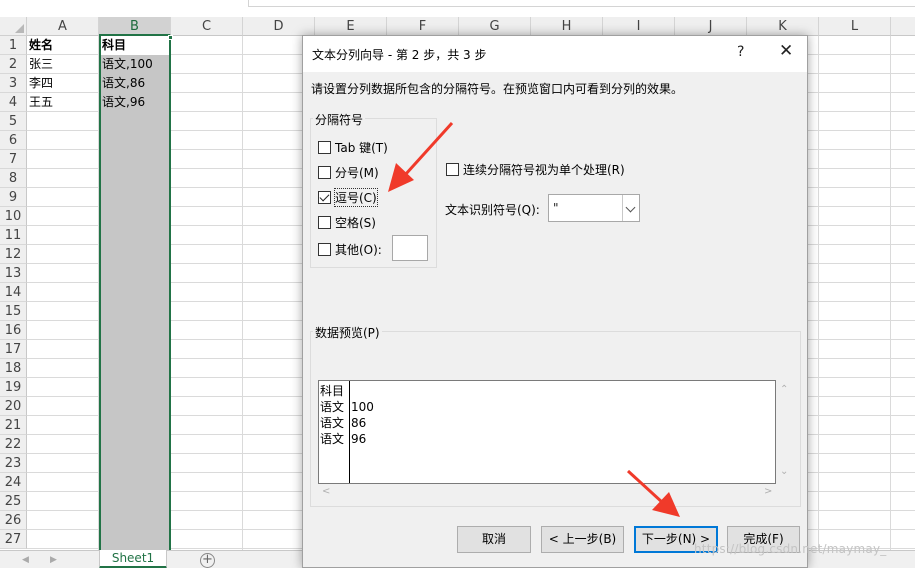 Image resolution: width=915 pixels, height=568 pixels. Describe the element at coordinates (740, 52) in the screenshot. I see `help-icon: ?` at that location.